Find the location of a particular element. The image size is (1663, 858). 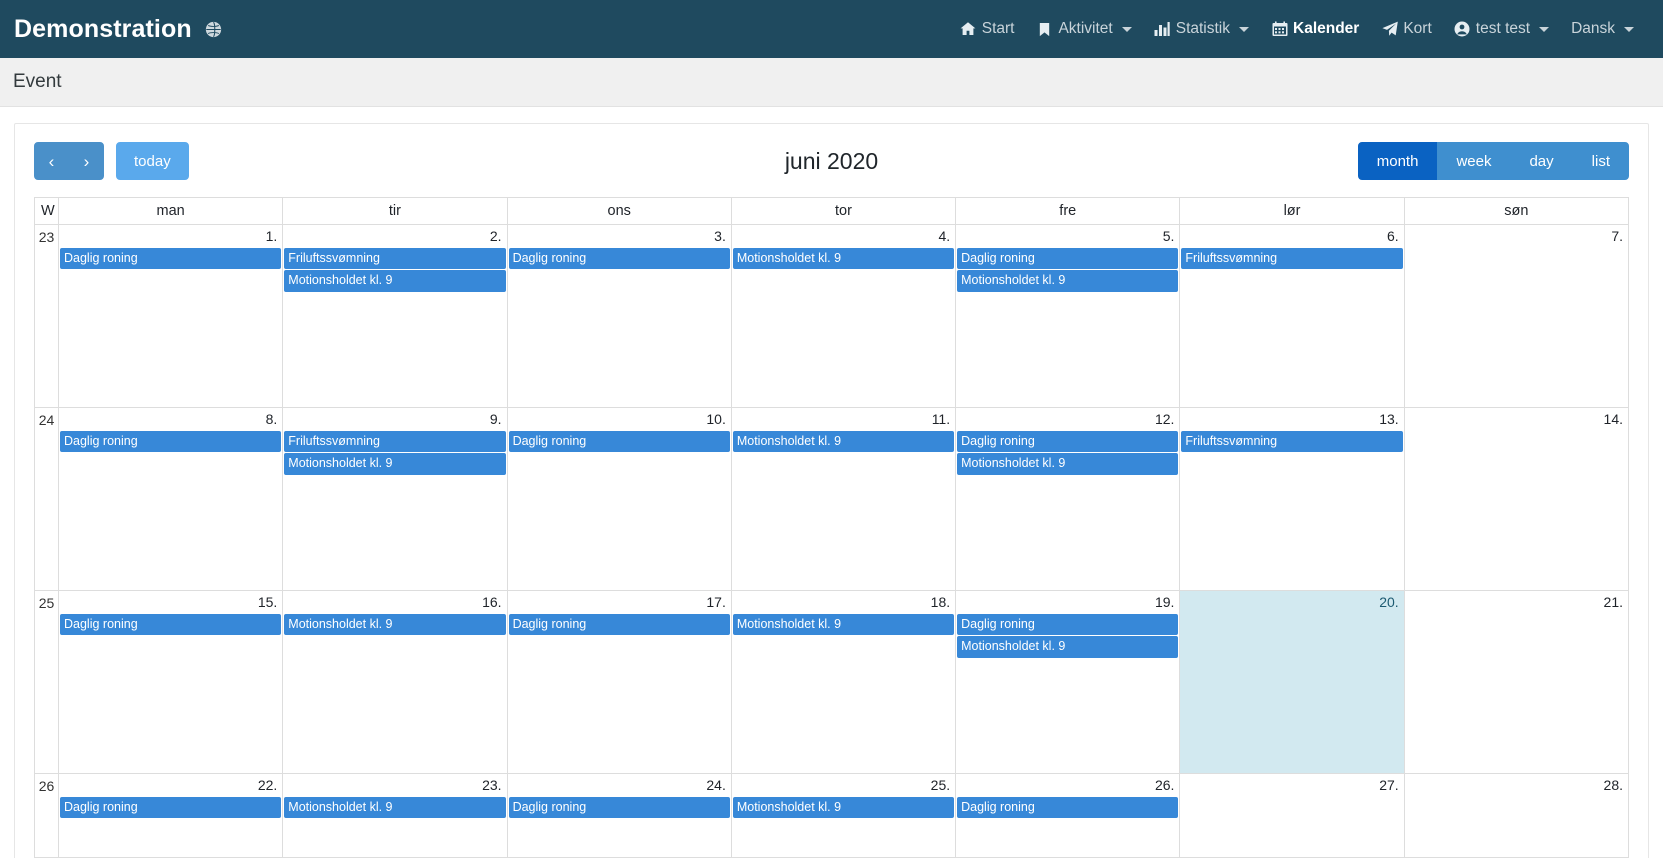

next-month-button: › is located at coordinates (86, 161).